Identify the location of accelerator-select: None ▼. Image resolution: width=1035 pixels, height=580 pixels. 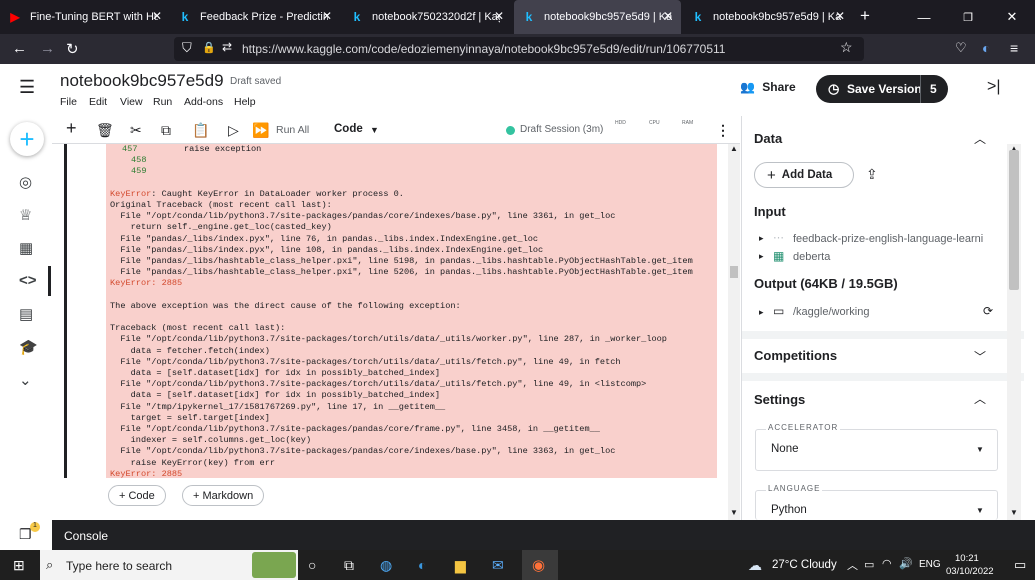
(876, 450).